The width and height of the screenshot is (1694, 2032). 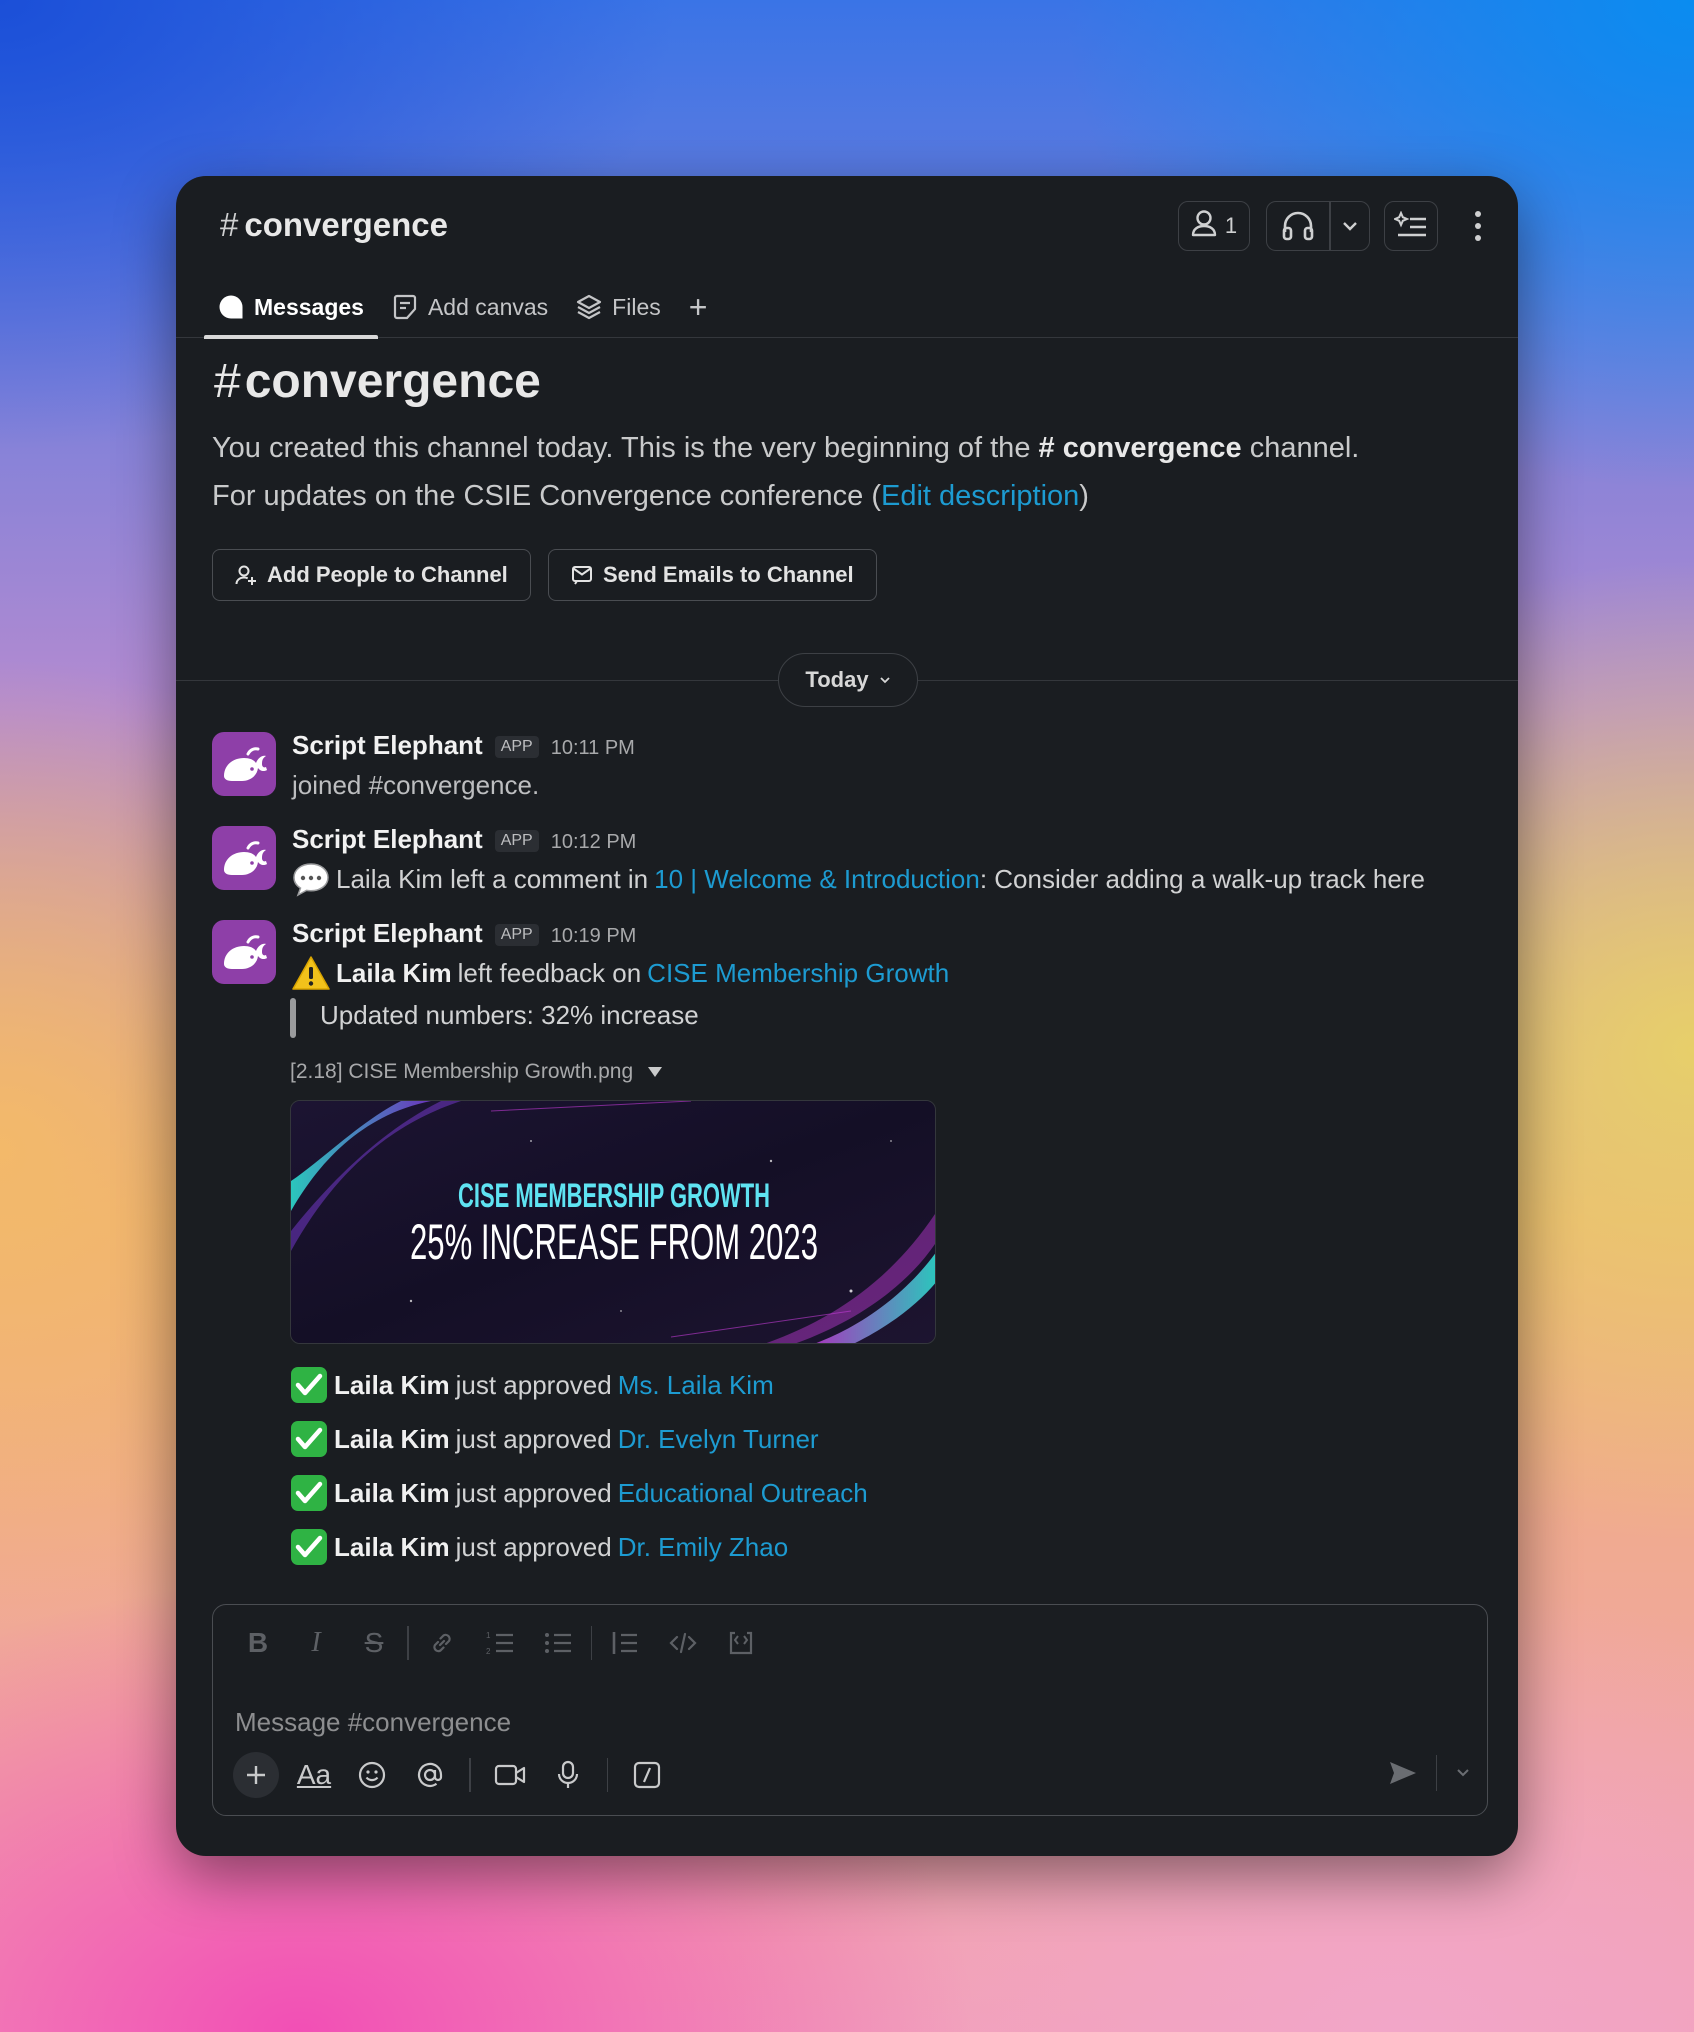 I want to click on document-link: 10 | Welcome & Introduction, so click(x=817, y=879).